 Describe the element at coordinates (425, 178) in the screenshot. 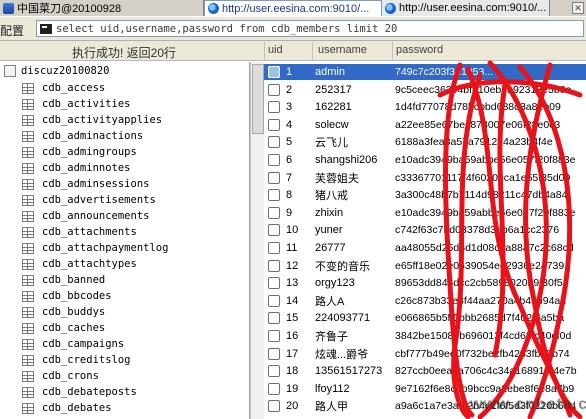

I see `table-row: 7 芙蓉姐夫 c33367701117f4f6020eca1e55f35d09` at that location.